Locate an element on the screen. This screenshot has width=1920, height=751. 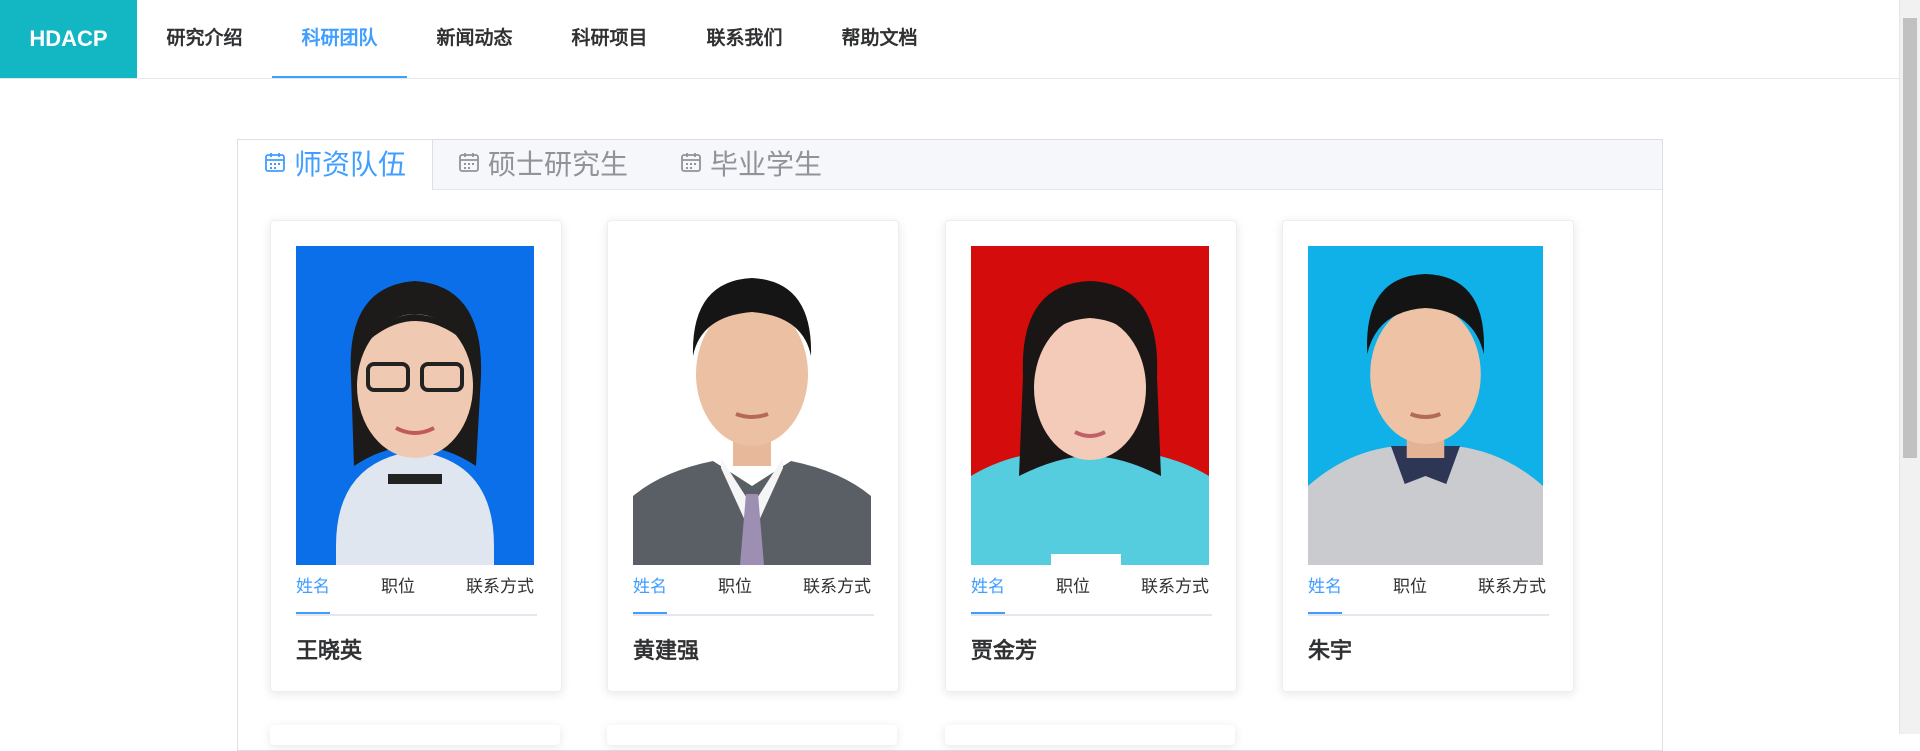
faculty-card: 姓名 职位 联系方式 贾金芳 is located at coordinates (1091, 456).